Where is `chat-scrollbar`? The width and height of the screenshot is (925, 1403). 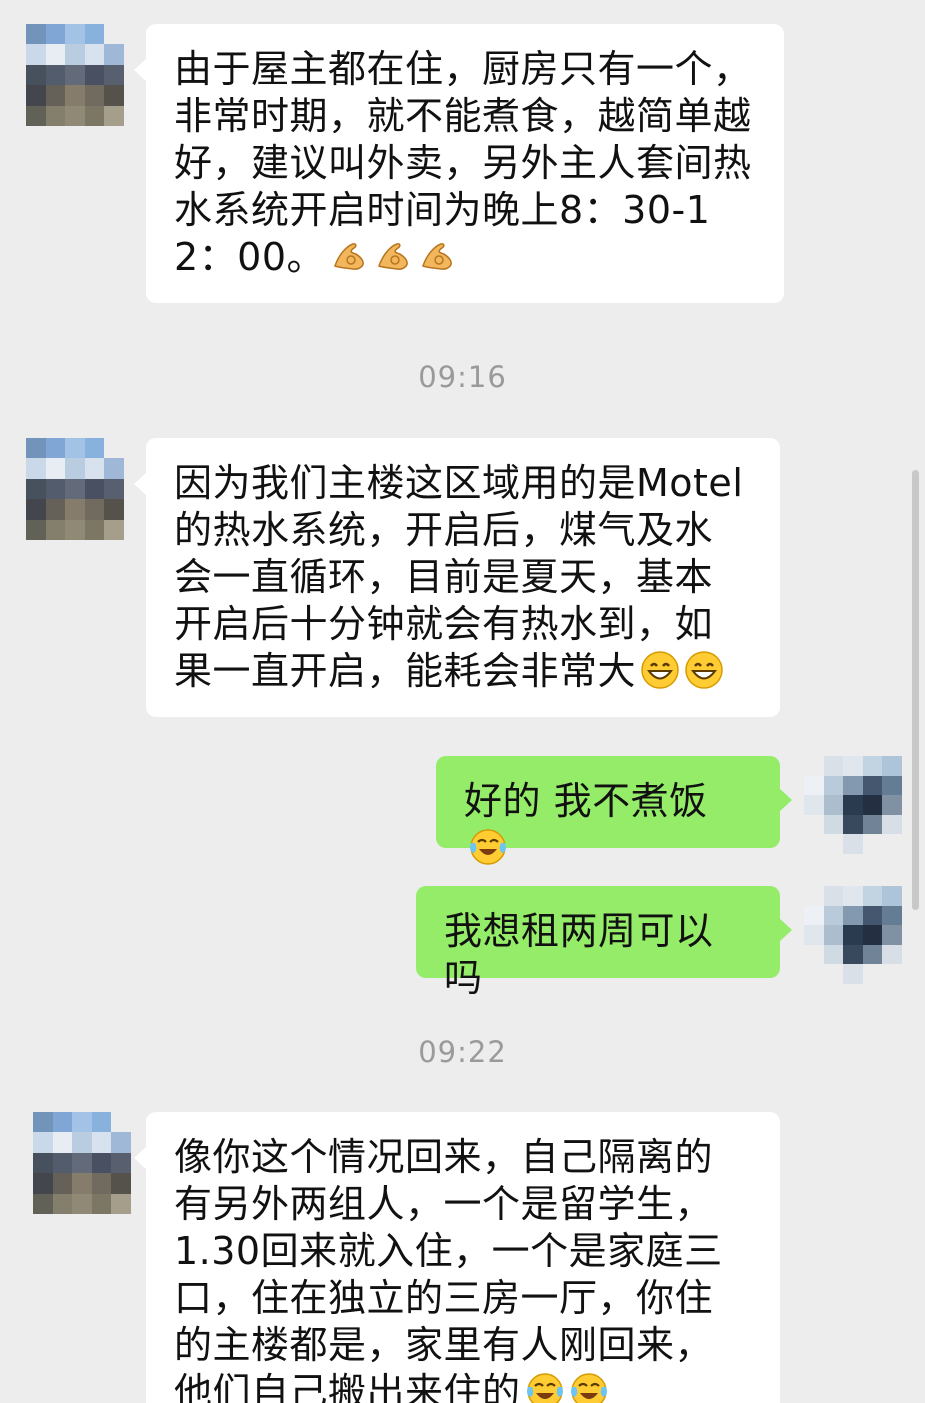
chat-scrollbar is located at coordinates (915, 690).